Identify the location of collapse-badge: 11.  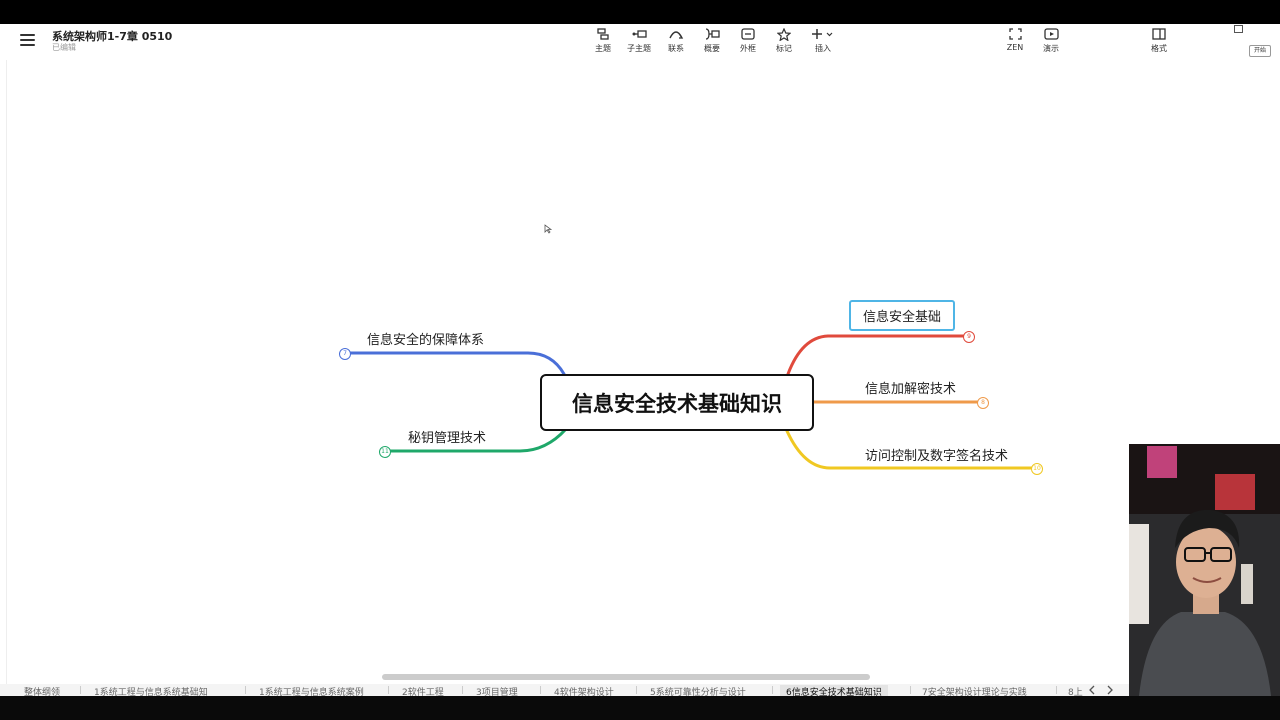
(385, 452).